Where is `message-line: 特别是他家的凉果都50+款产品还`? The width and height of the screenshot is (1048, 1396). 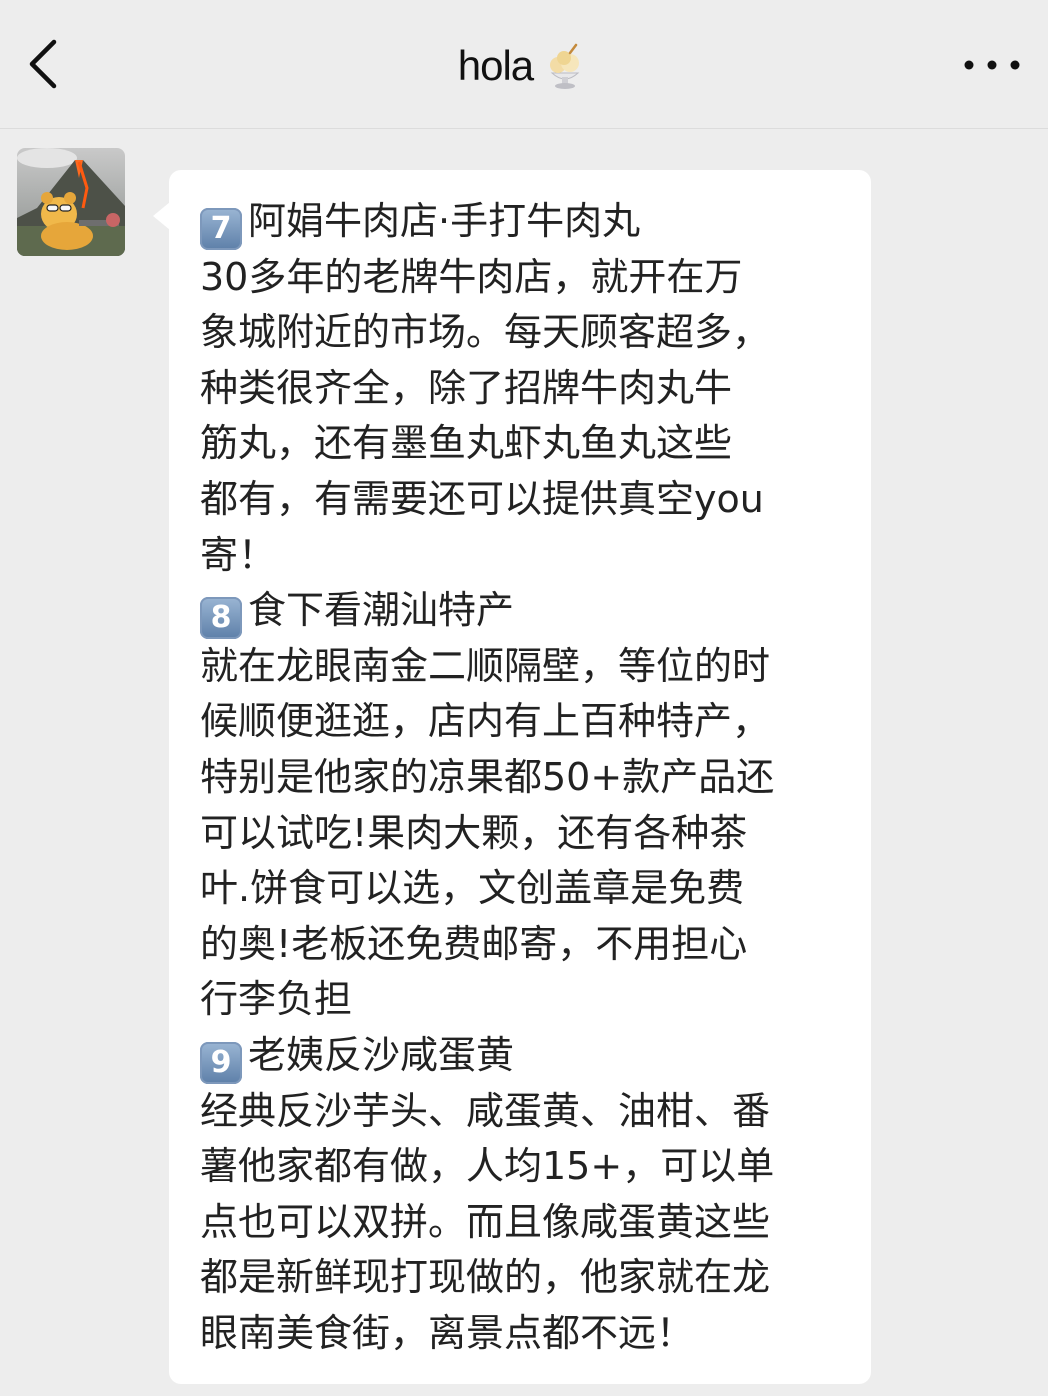
message-line: 特别是他家的凉果都50+款产品还 is located at coordinates (487, 776).